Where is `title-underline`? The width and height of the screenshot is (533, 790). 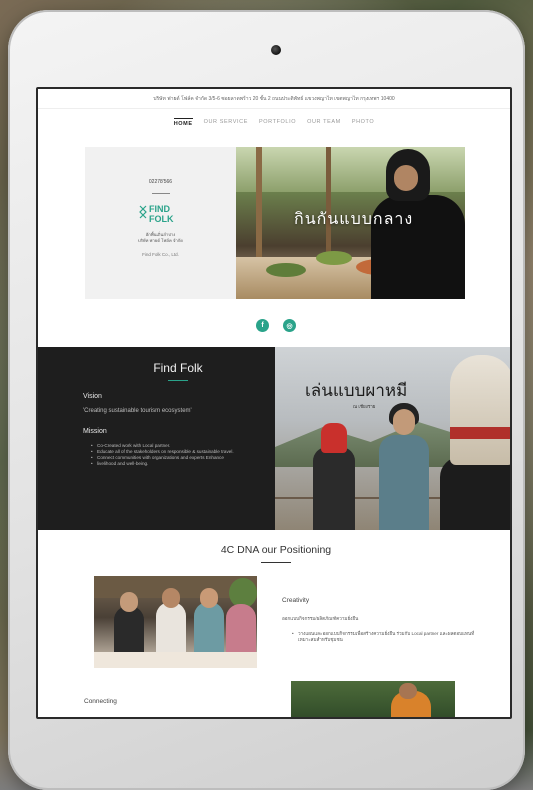
title-underline is located at coordinates (178, 380).